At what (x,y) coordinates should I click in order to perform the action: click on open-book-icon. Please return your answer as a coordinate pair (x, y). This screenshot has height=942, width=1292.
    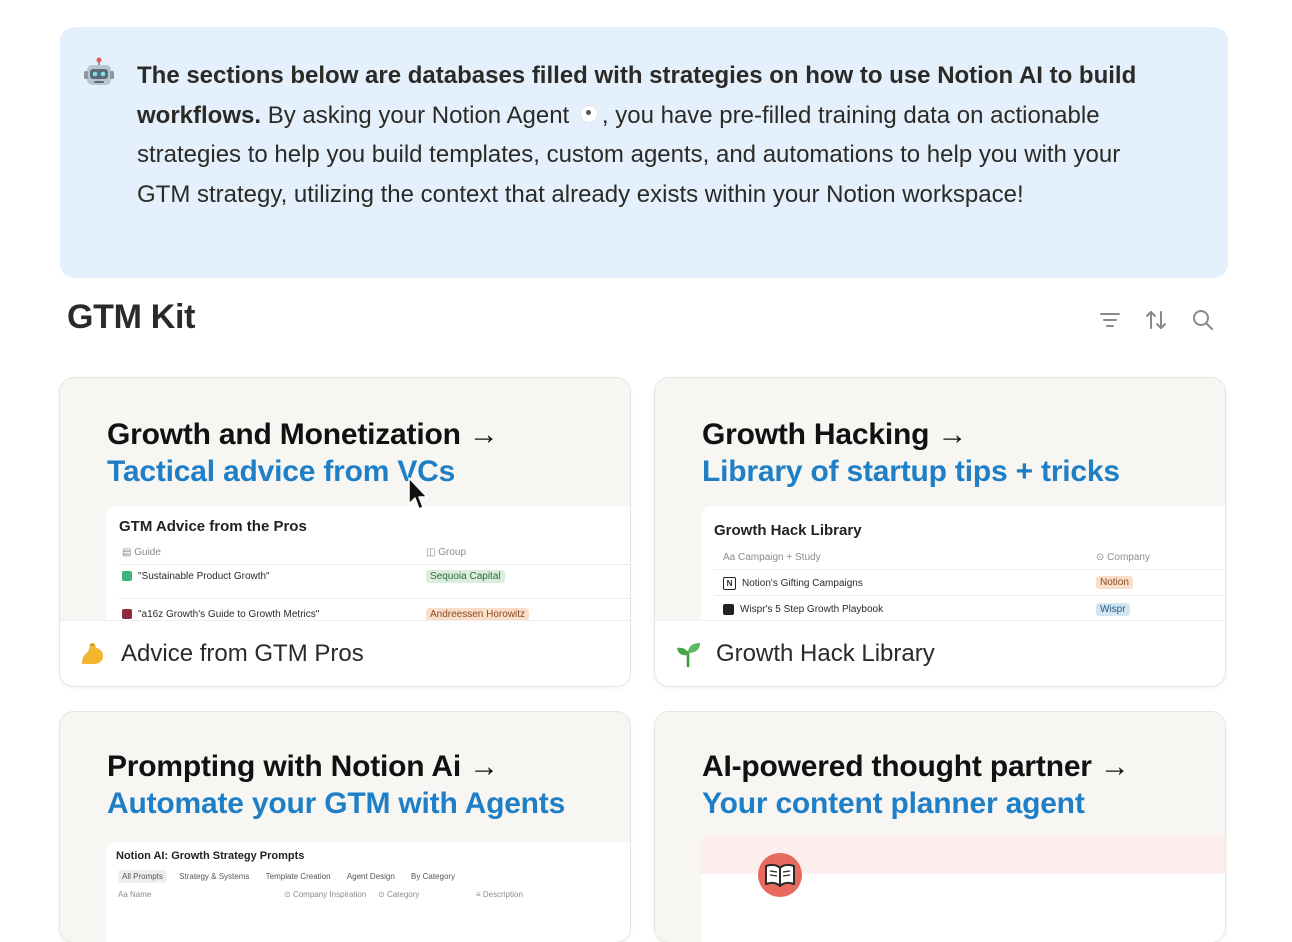
    Looking at the image, I should click on (780, 875).